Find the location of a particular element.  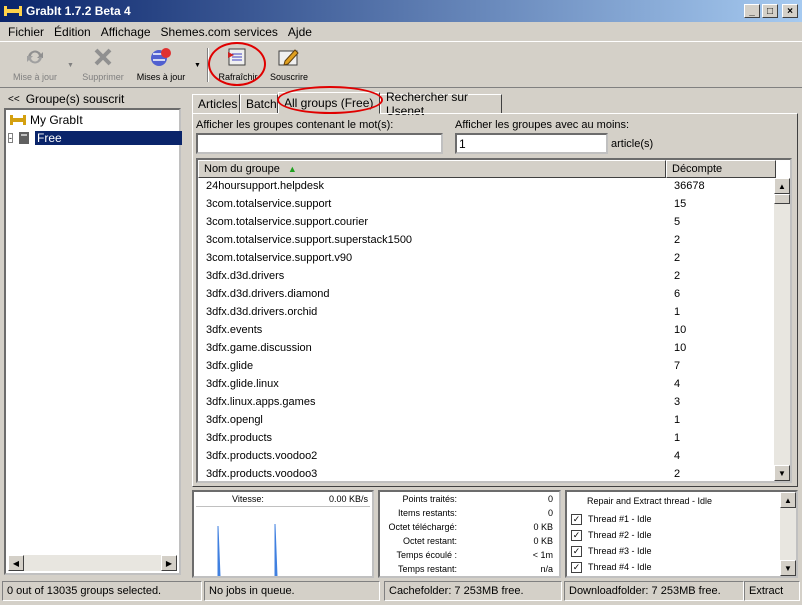

group-name-cell: 3com.totalservice.support is located at coordinates (269, 204).